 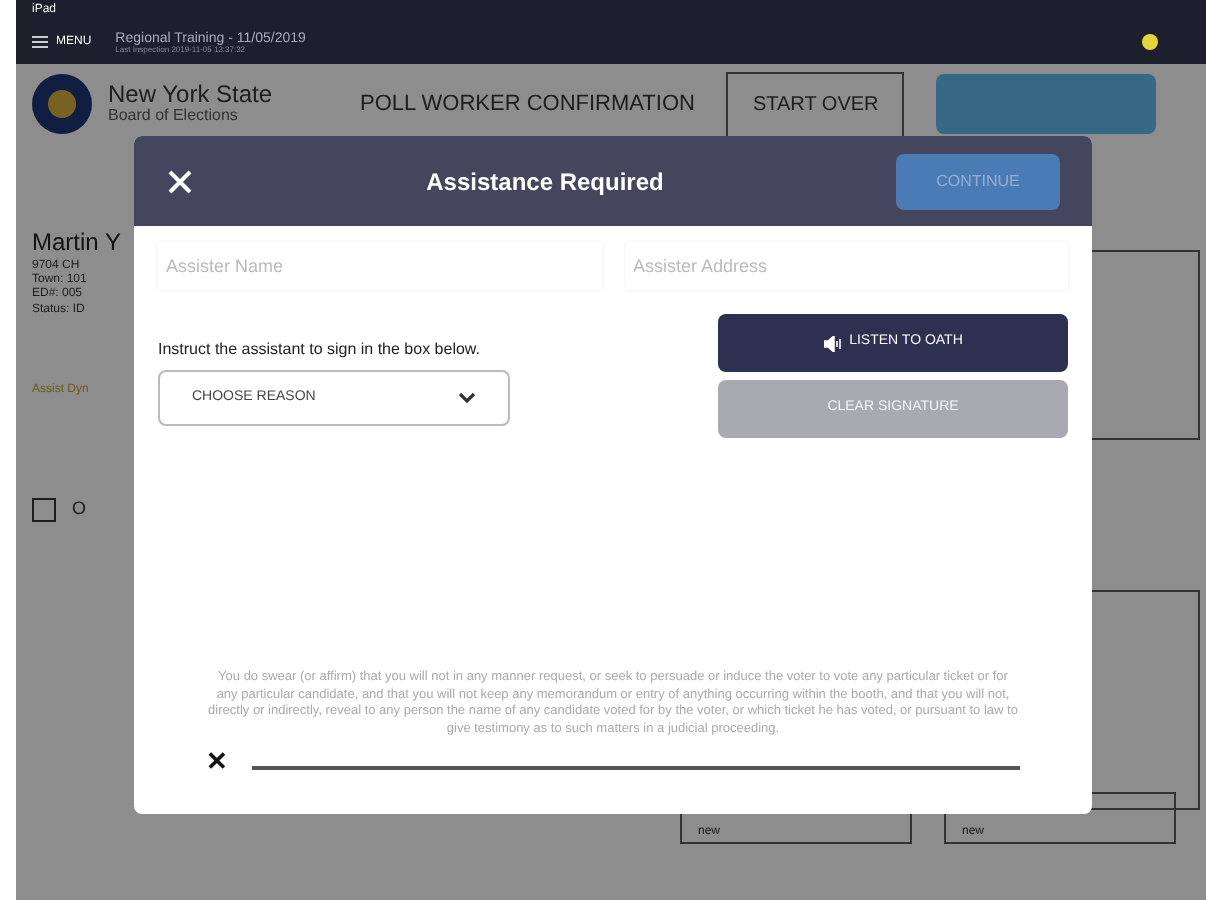 I want to click on modal-title: Assistance Required, so click(x=545, y=182).